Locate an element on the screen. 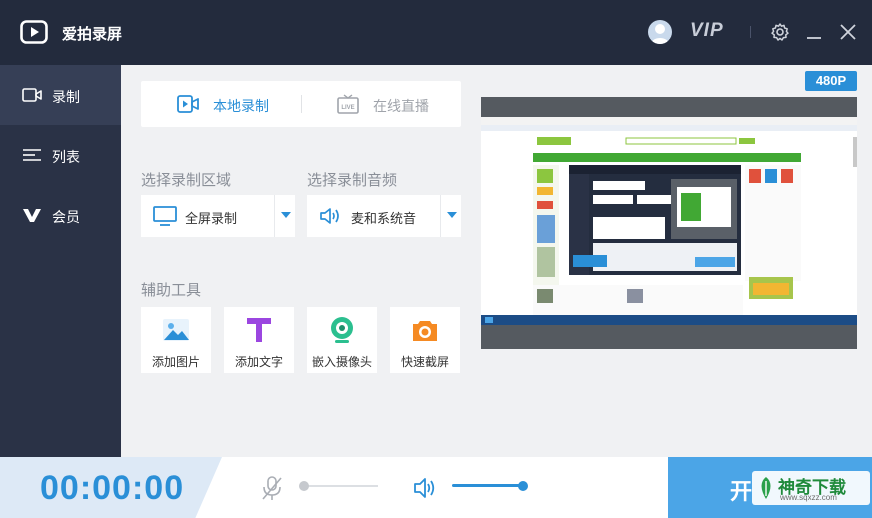 This screenshot has height=518, width=872. sidebar-item-label: 录制 is located at coordinates (66, 97).